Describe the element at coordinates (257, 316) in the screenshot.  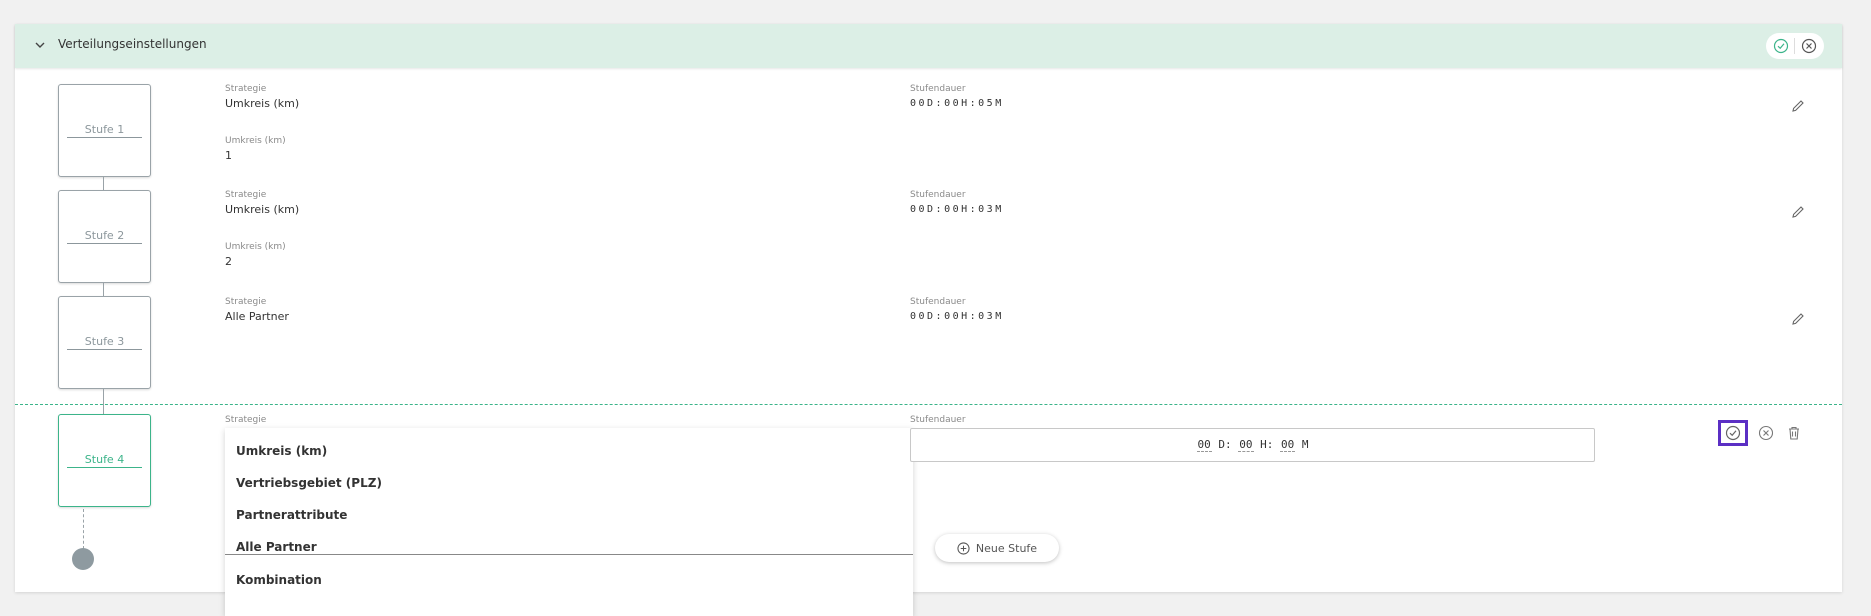
I see `strategy-value: Alle Partner` at that location.